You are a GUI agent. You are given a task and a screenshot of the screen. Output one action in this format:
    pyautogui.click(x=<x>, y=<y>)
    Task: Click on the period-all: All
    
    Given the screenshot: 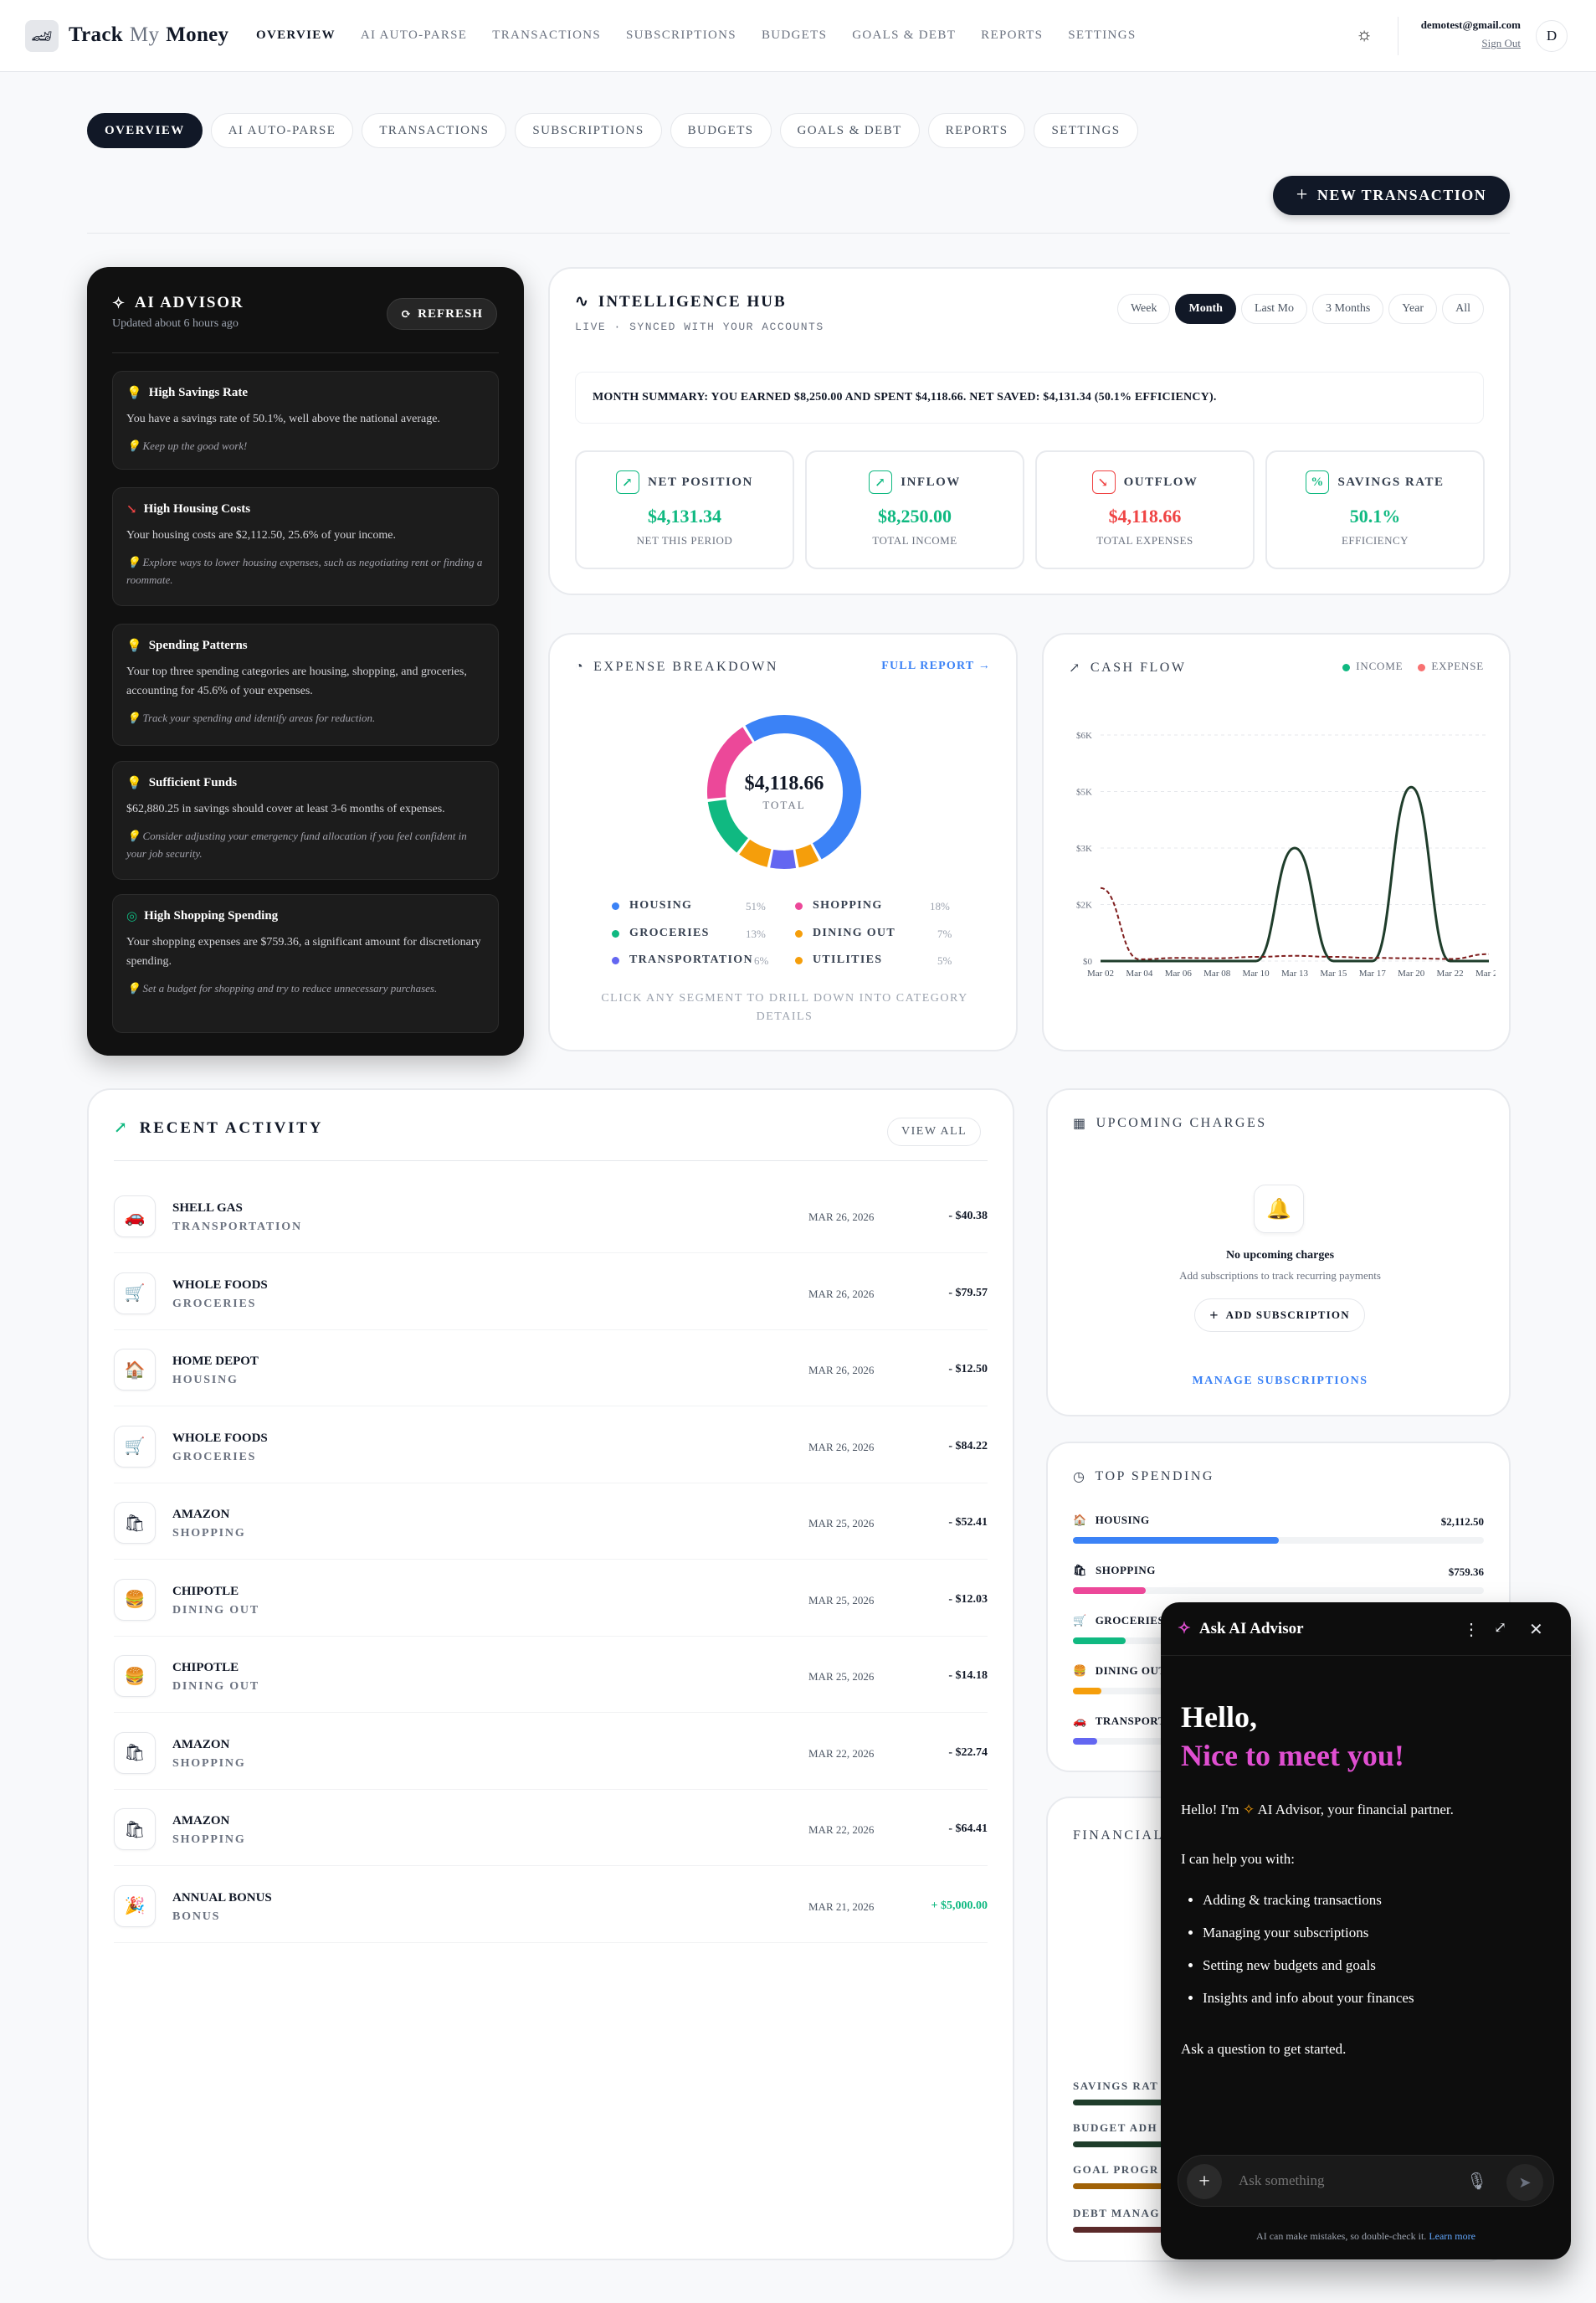 What is the action you would take?
    pyautogui.click(x=1463, y=309)
    